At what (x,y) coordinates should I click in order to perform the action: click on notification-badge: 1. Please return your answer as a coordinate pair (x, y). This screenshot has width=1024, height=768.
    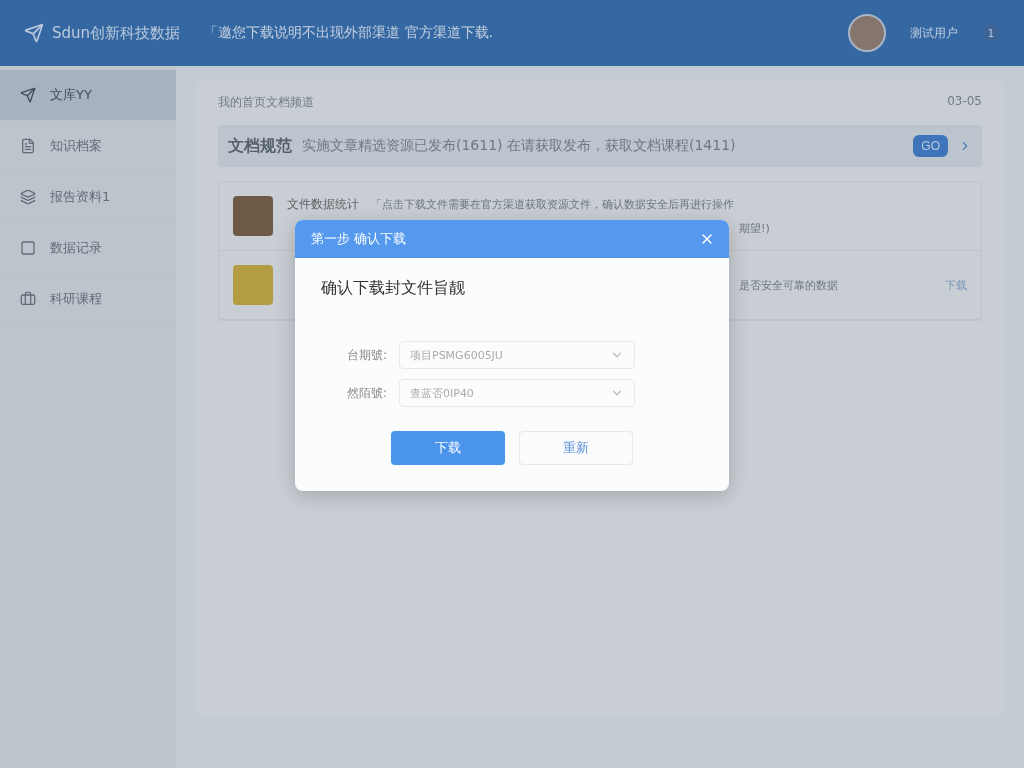
    Looking at the image, I should click on (991, 33).